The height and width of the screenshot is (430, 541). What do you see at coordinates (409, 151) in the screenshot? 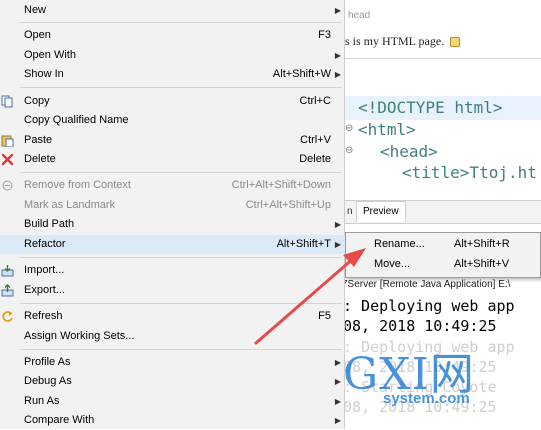
I see `code-line: <head>` at bounding box center [409, 151].